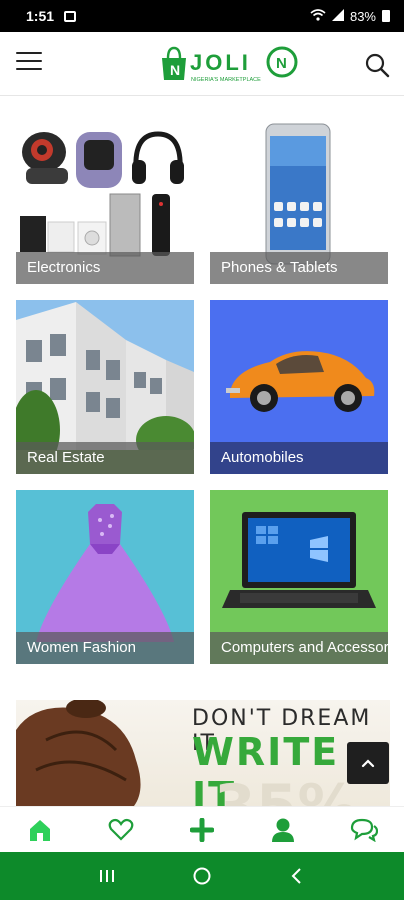 This screenshot has width=404, height=900. I want to click on status-right: 83%, so click(350, 16).